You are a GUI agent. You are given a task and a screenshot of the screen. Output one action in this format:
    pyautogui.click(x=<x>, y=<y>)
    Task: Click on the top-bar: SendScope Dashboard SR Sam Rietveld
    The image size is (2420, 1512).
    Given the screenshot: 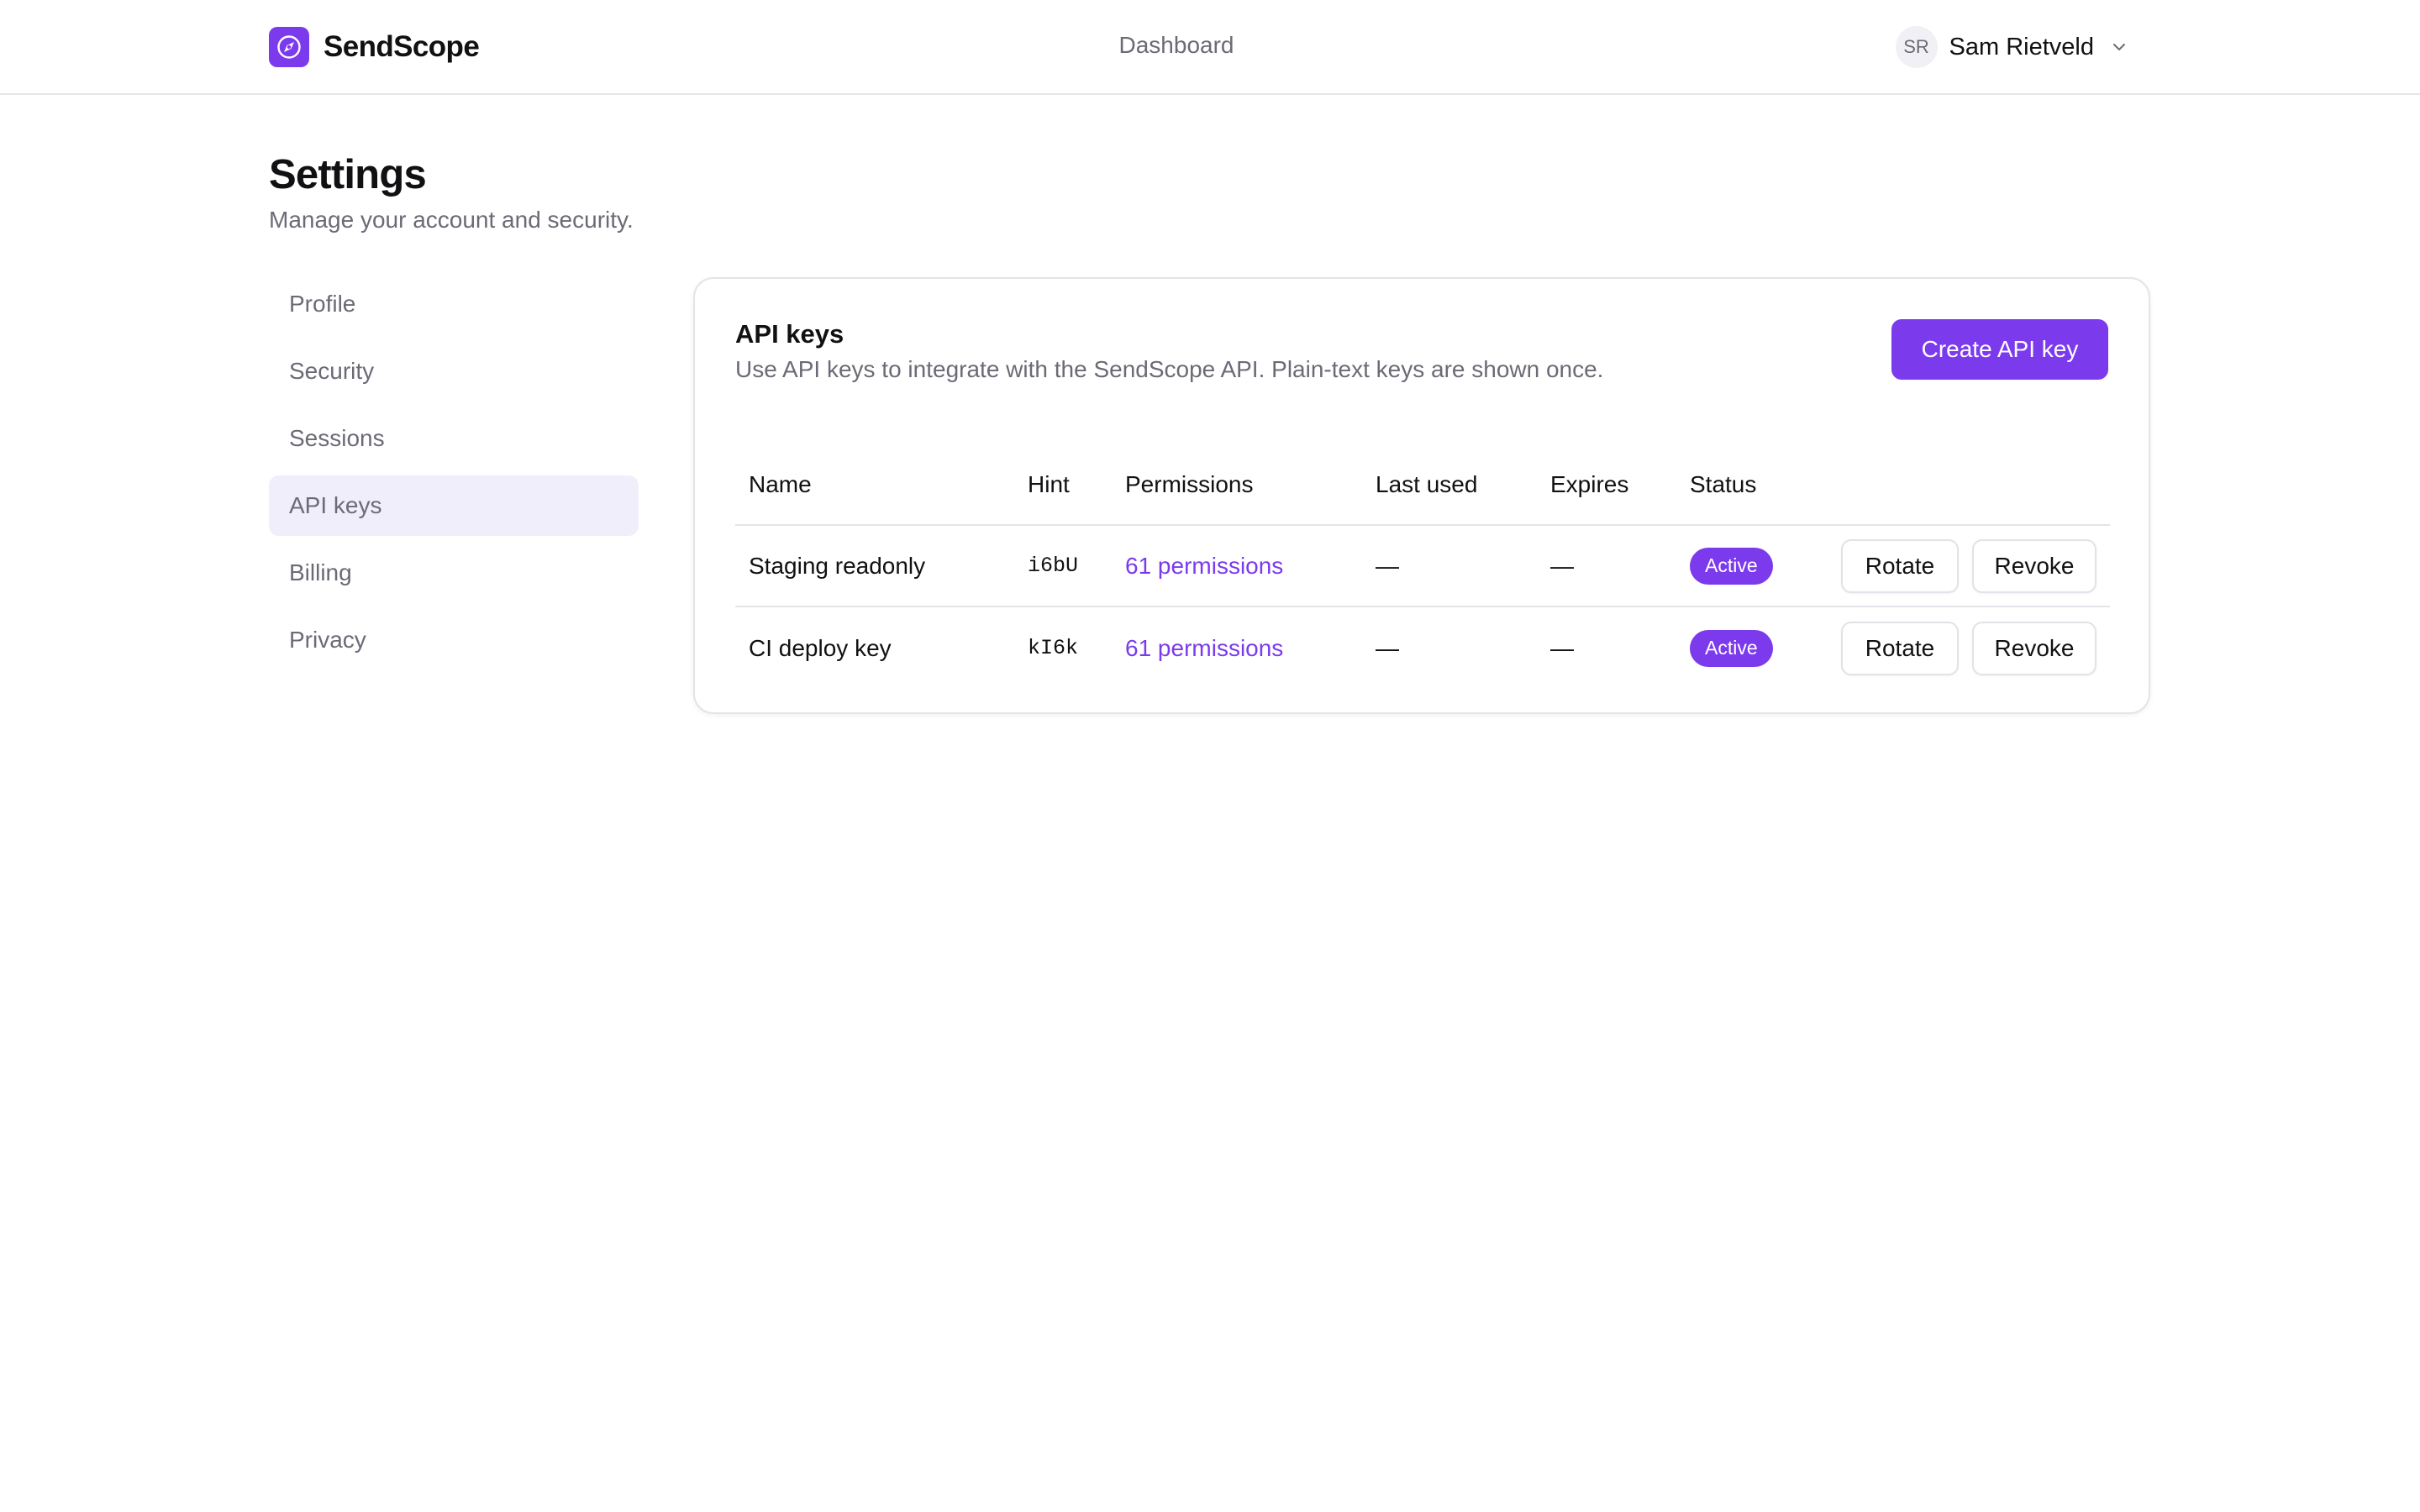 What is the action you would take?
    pyautogui.click(x=1210, y=47)
    